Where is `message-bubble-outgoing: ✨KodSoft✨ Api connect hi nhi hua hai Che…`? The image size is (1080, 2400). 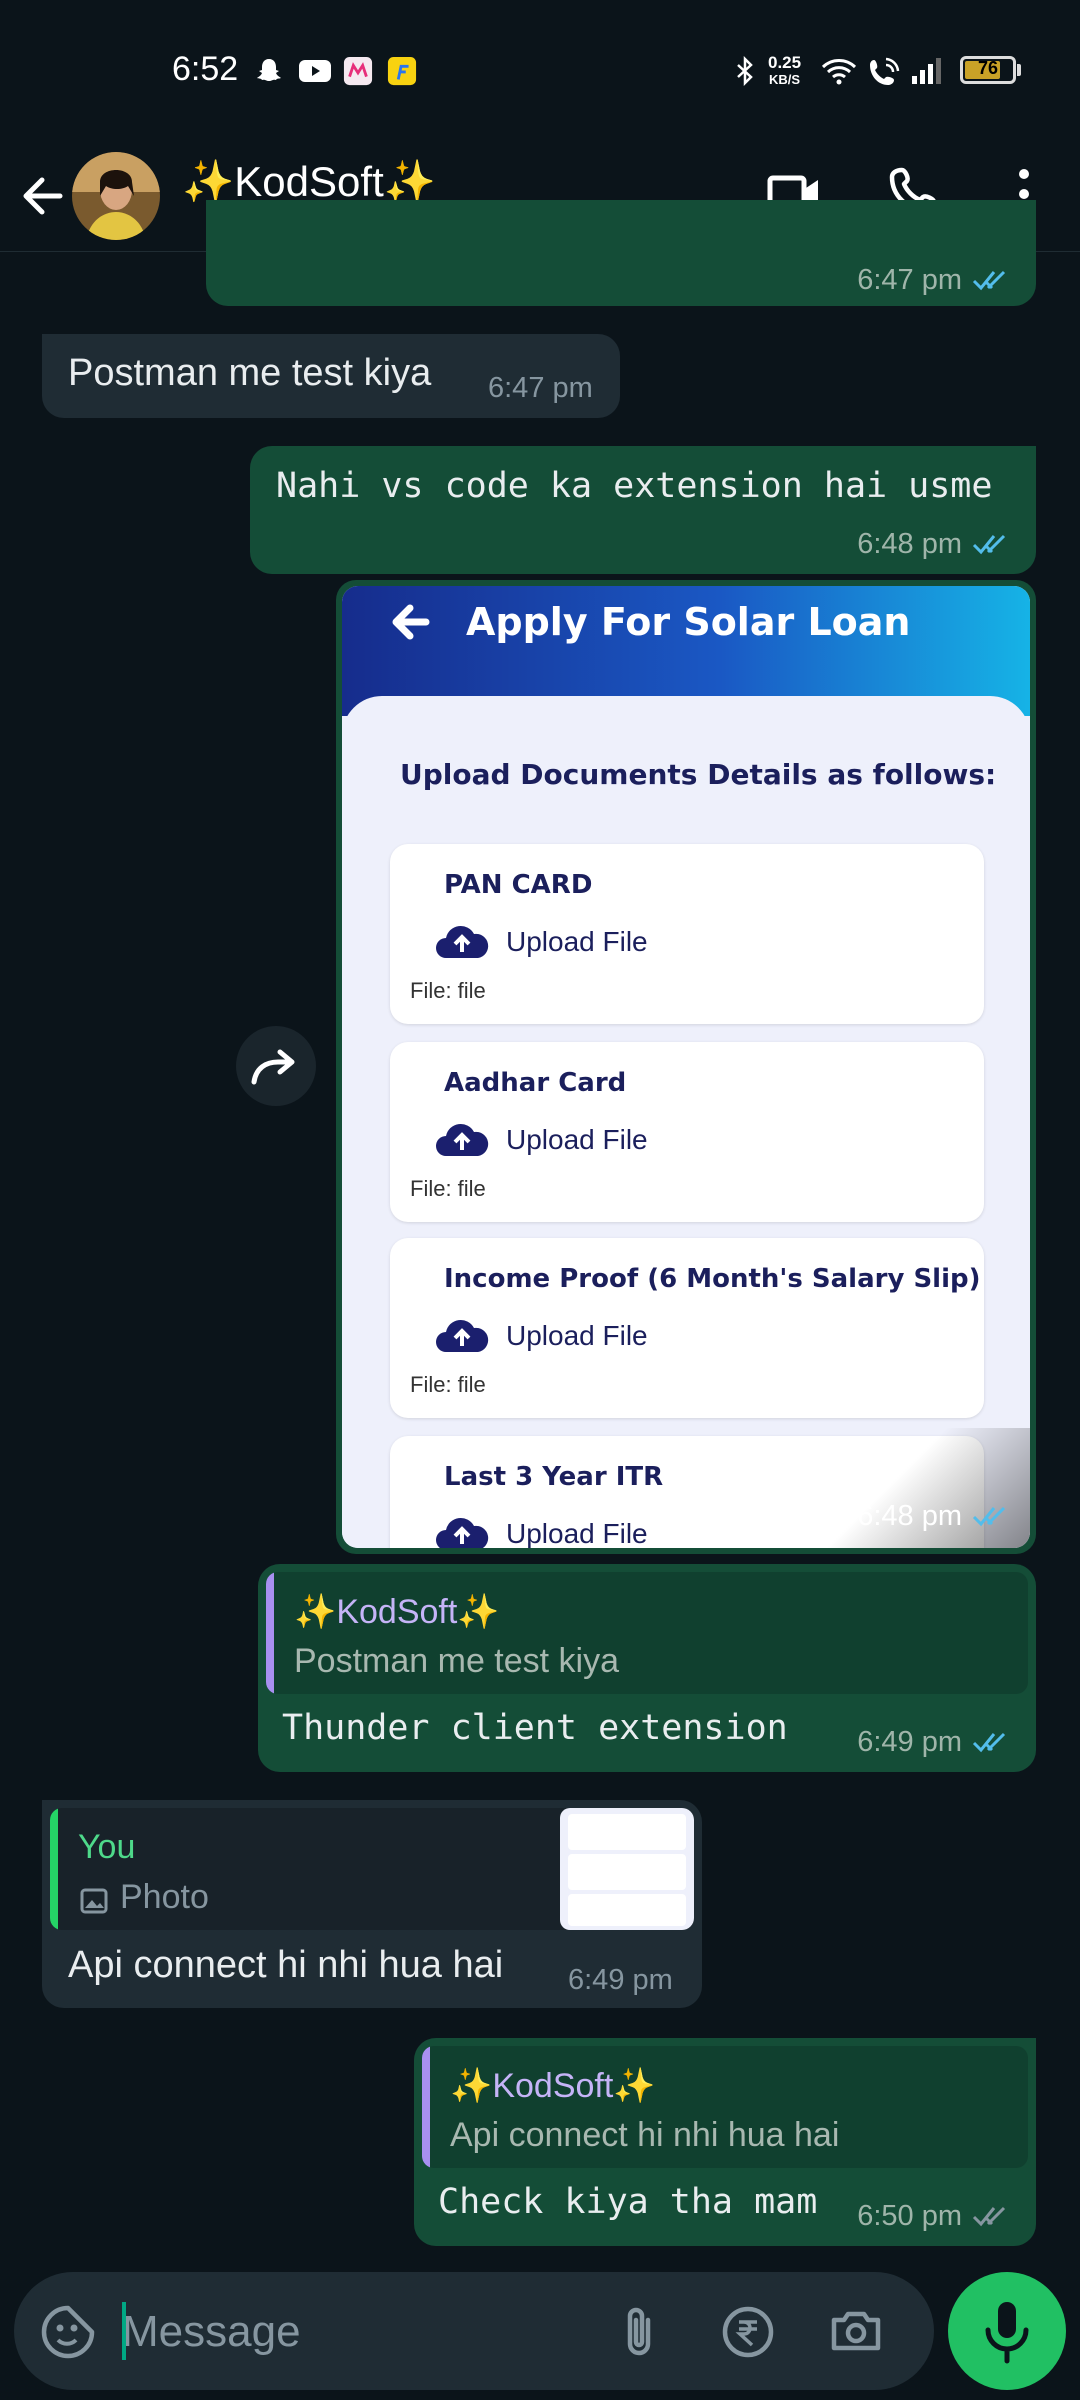
message-bubble-outgoing: ✨KodSoft✨ Api connect hi nhi hua hai Che… is located at coordinates (725, 2142).